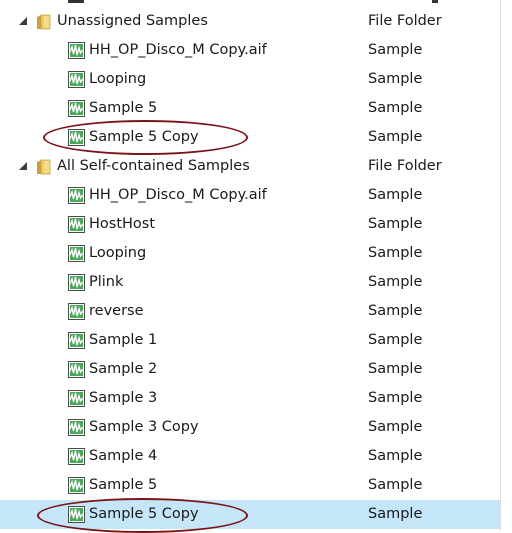 The width and height of the screenshot is (512, 533). What do you see at coordinates (123, 398) in the screenshot?
I see `sample-name: Sample 3` at bounding box center [123, 398].